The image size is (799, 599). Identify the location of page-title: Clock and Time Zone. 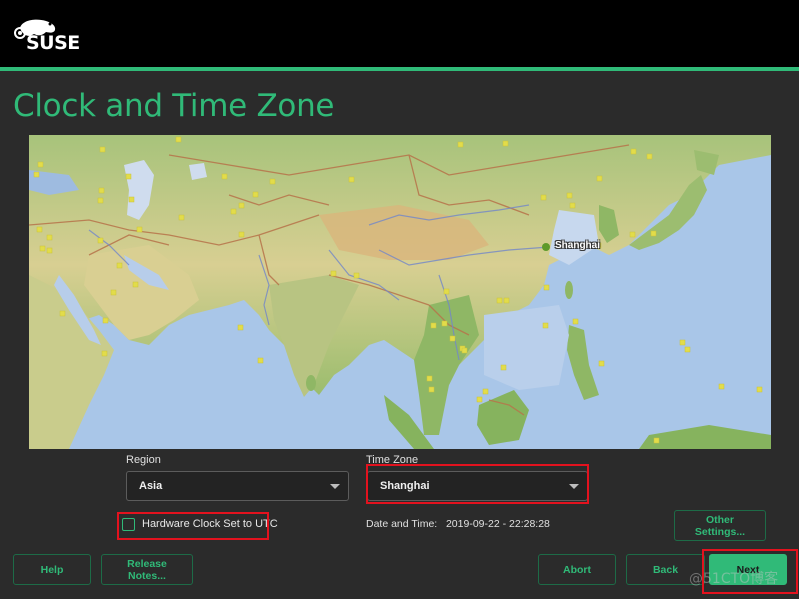
(174, 106).